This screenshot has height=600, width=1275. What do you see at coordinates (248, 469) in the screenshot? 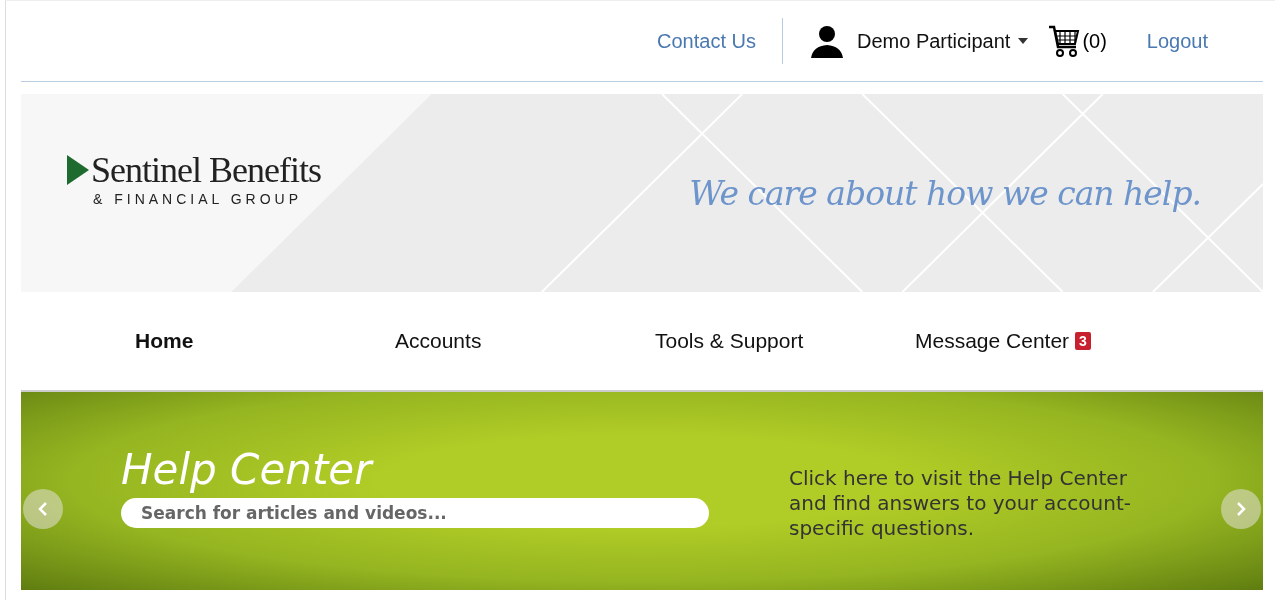
I see `promo-title: Help Center` at bounding box center [248, 469].